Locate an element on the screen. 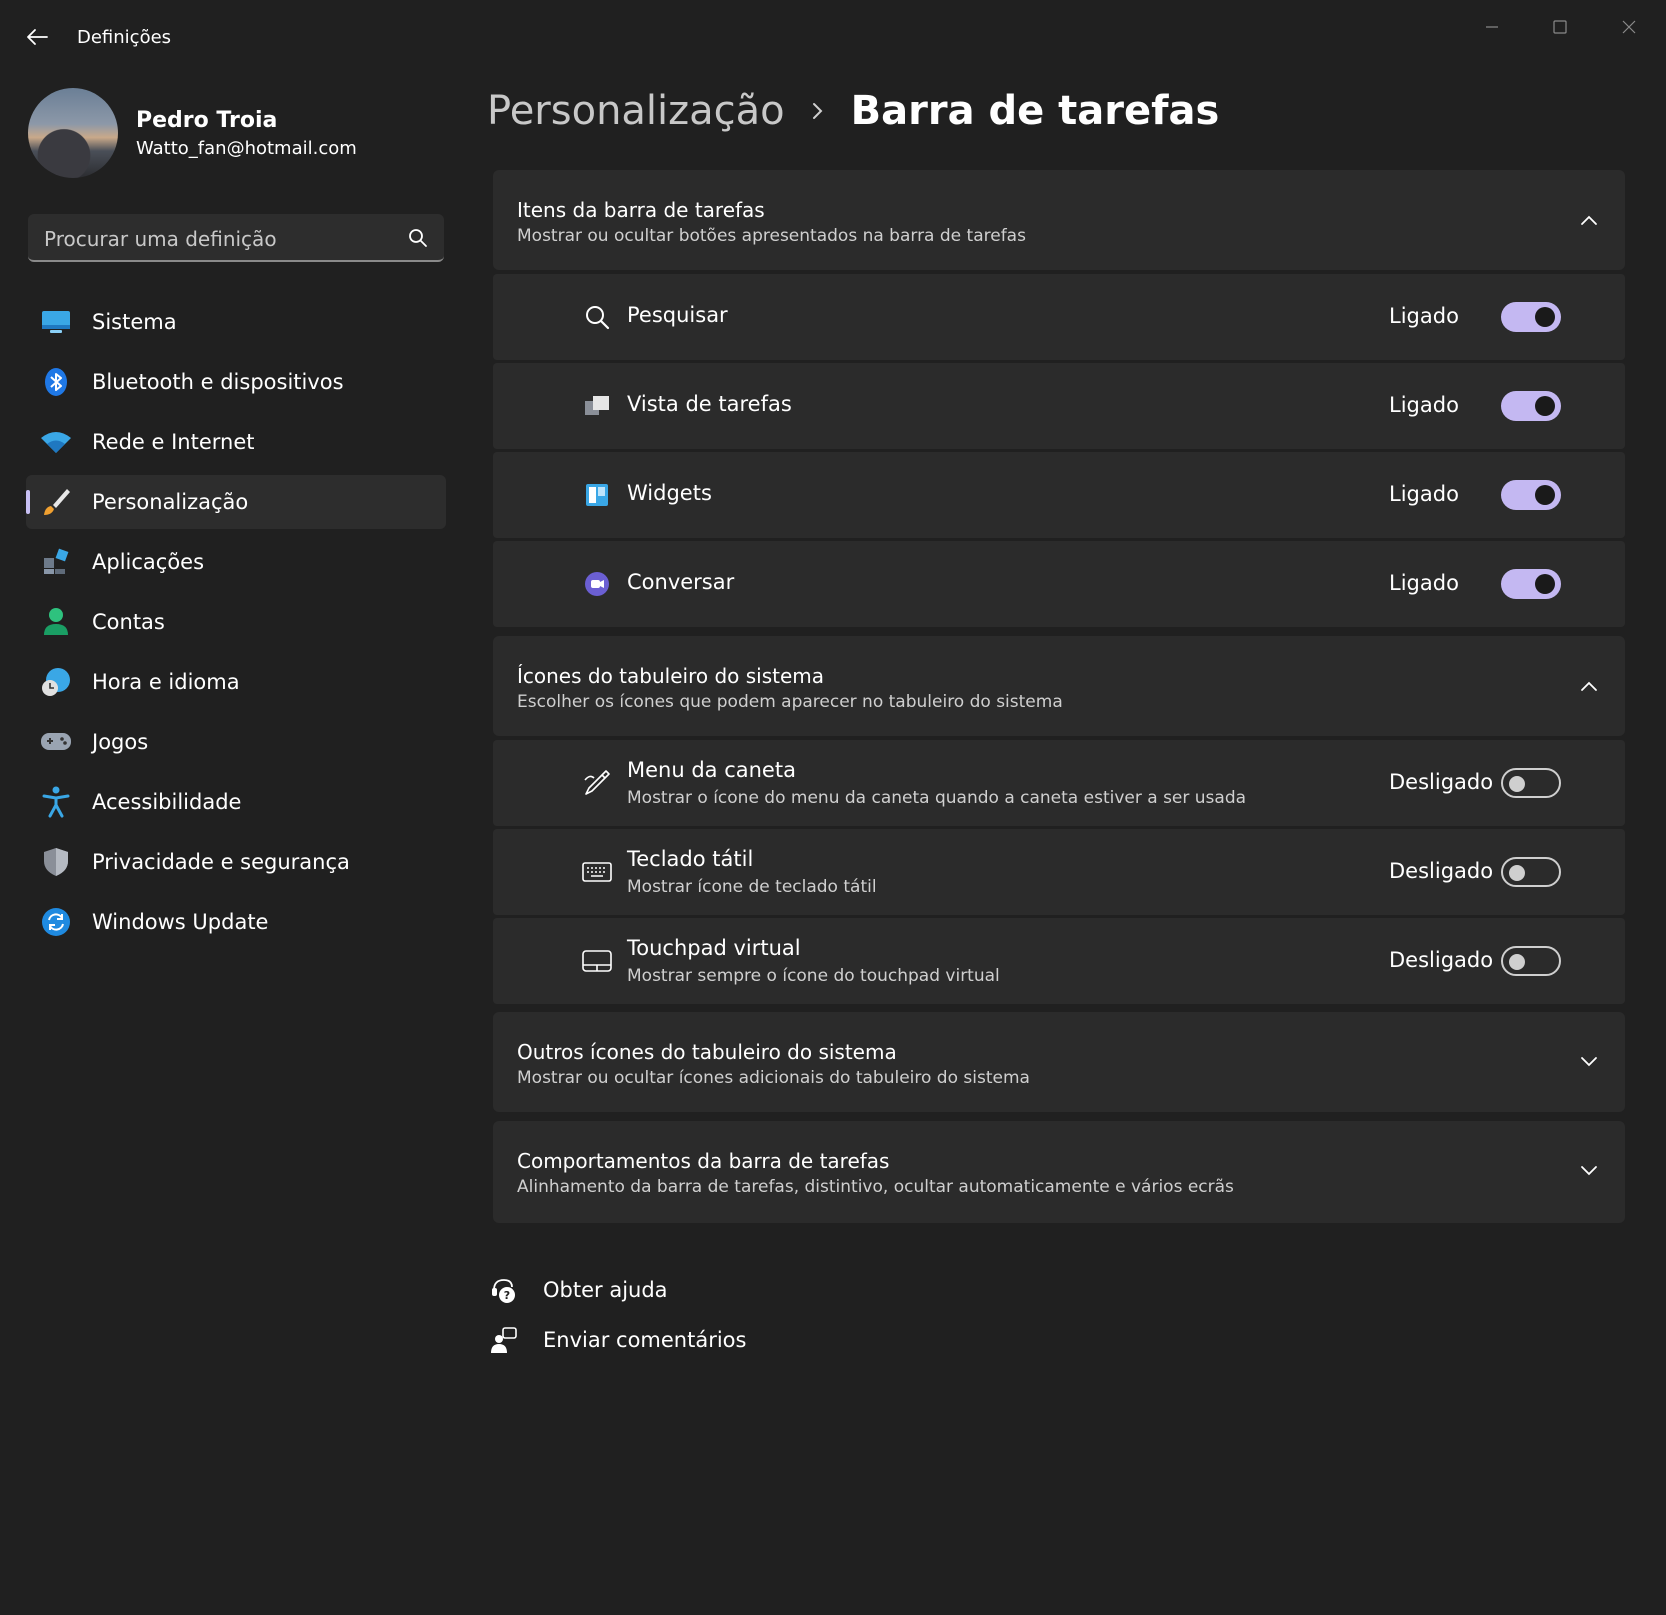 This screenshot has height=1615, width=1666. brush-icon is located at coordinates (56, 502).